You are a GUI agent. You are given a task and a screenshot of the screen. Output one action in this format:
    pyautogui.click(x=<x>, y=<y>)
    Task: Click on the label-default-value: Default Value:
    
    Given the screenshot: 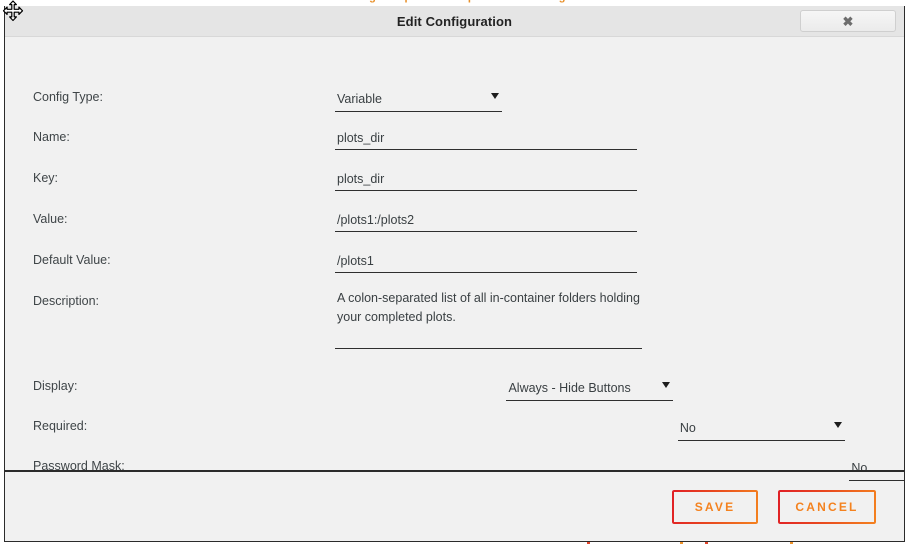 What is the action you would take?
    pyautogui.click(x=72, y=260)
    